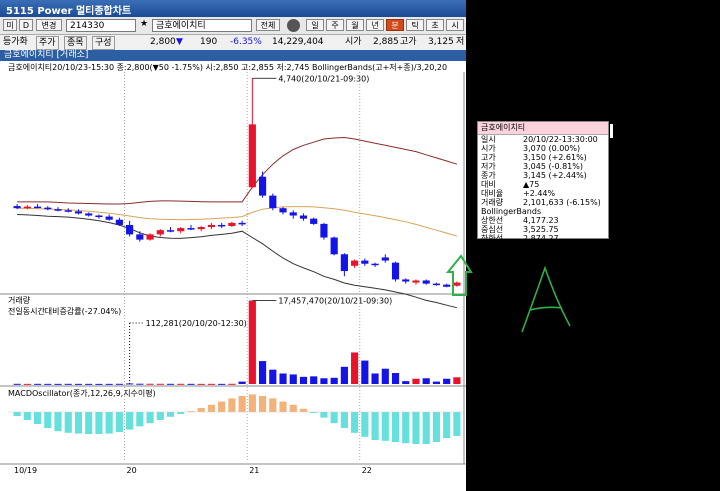 Image resolution: width=720 pixels, height=491 pixels. Describe the element at coordinates (49, 25) in the screenshot. I see `change-button: 변경` at that location.